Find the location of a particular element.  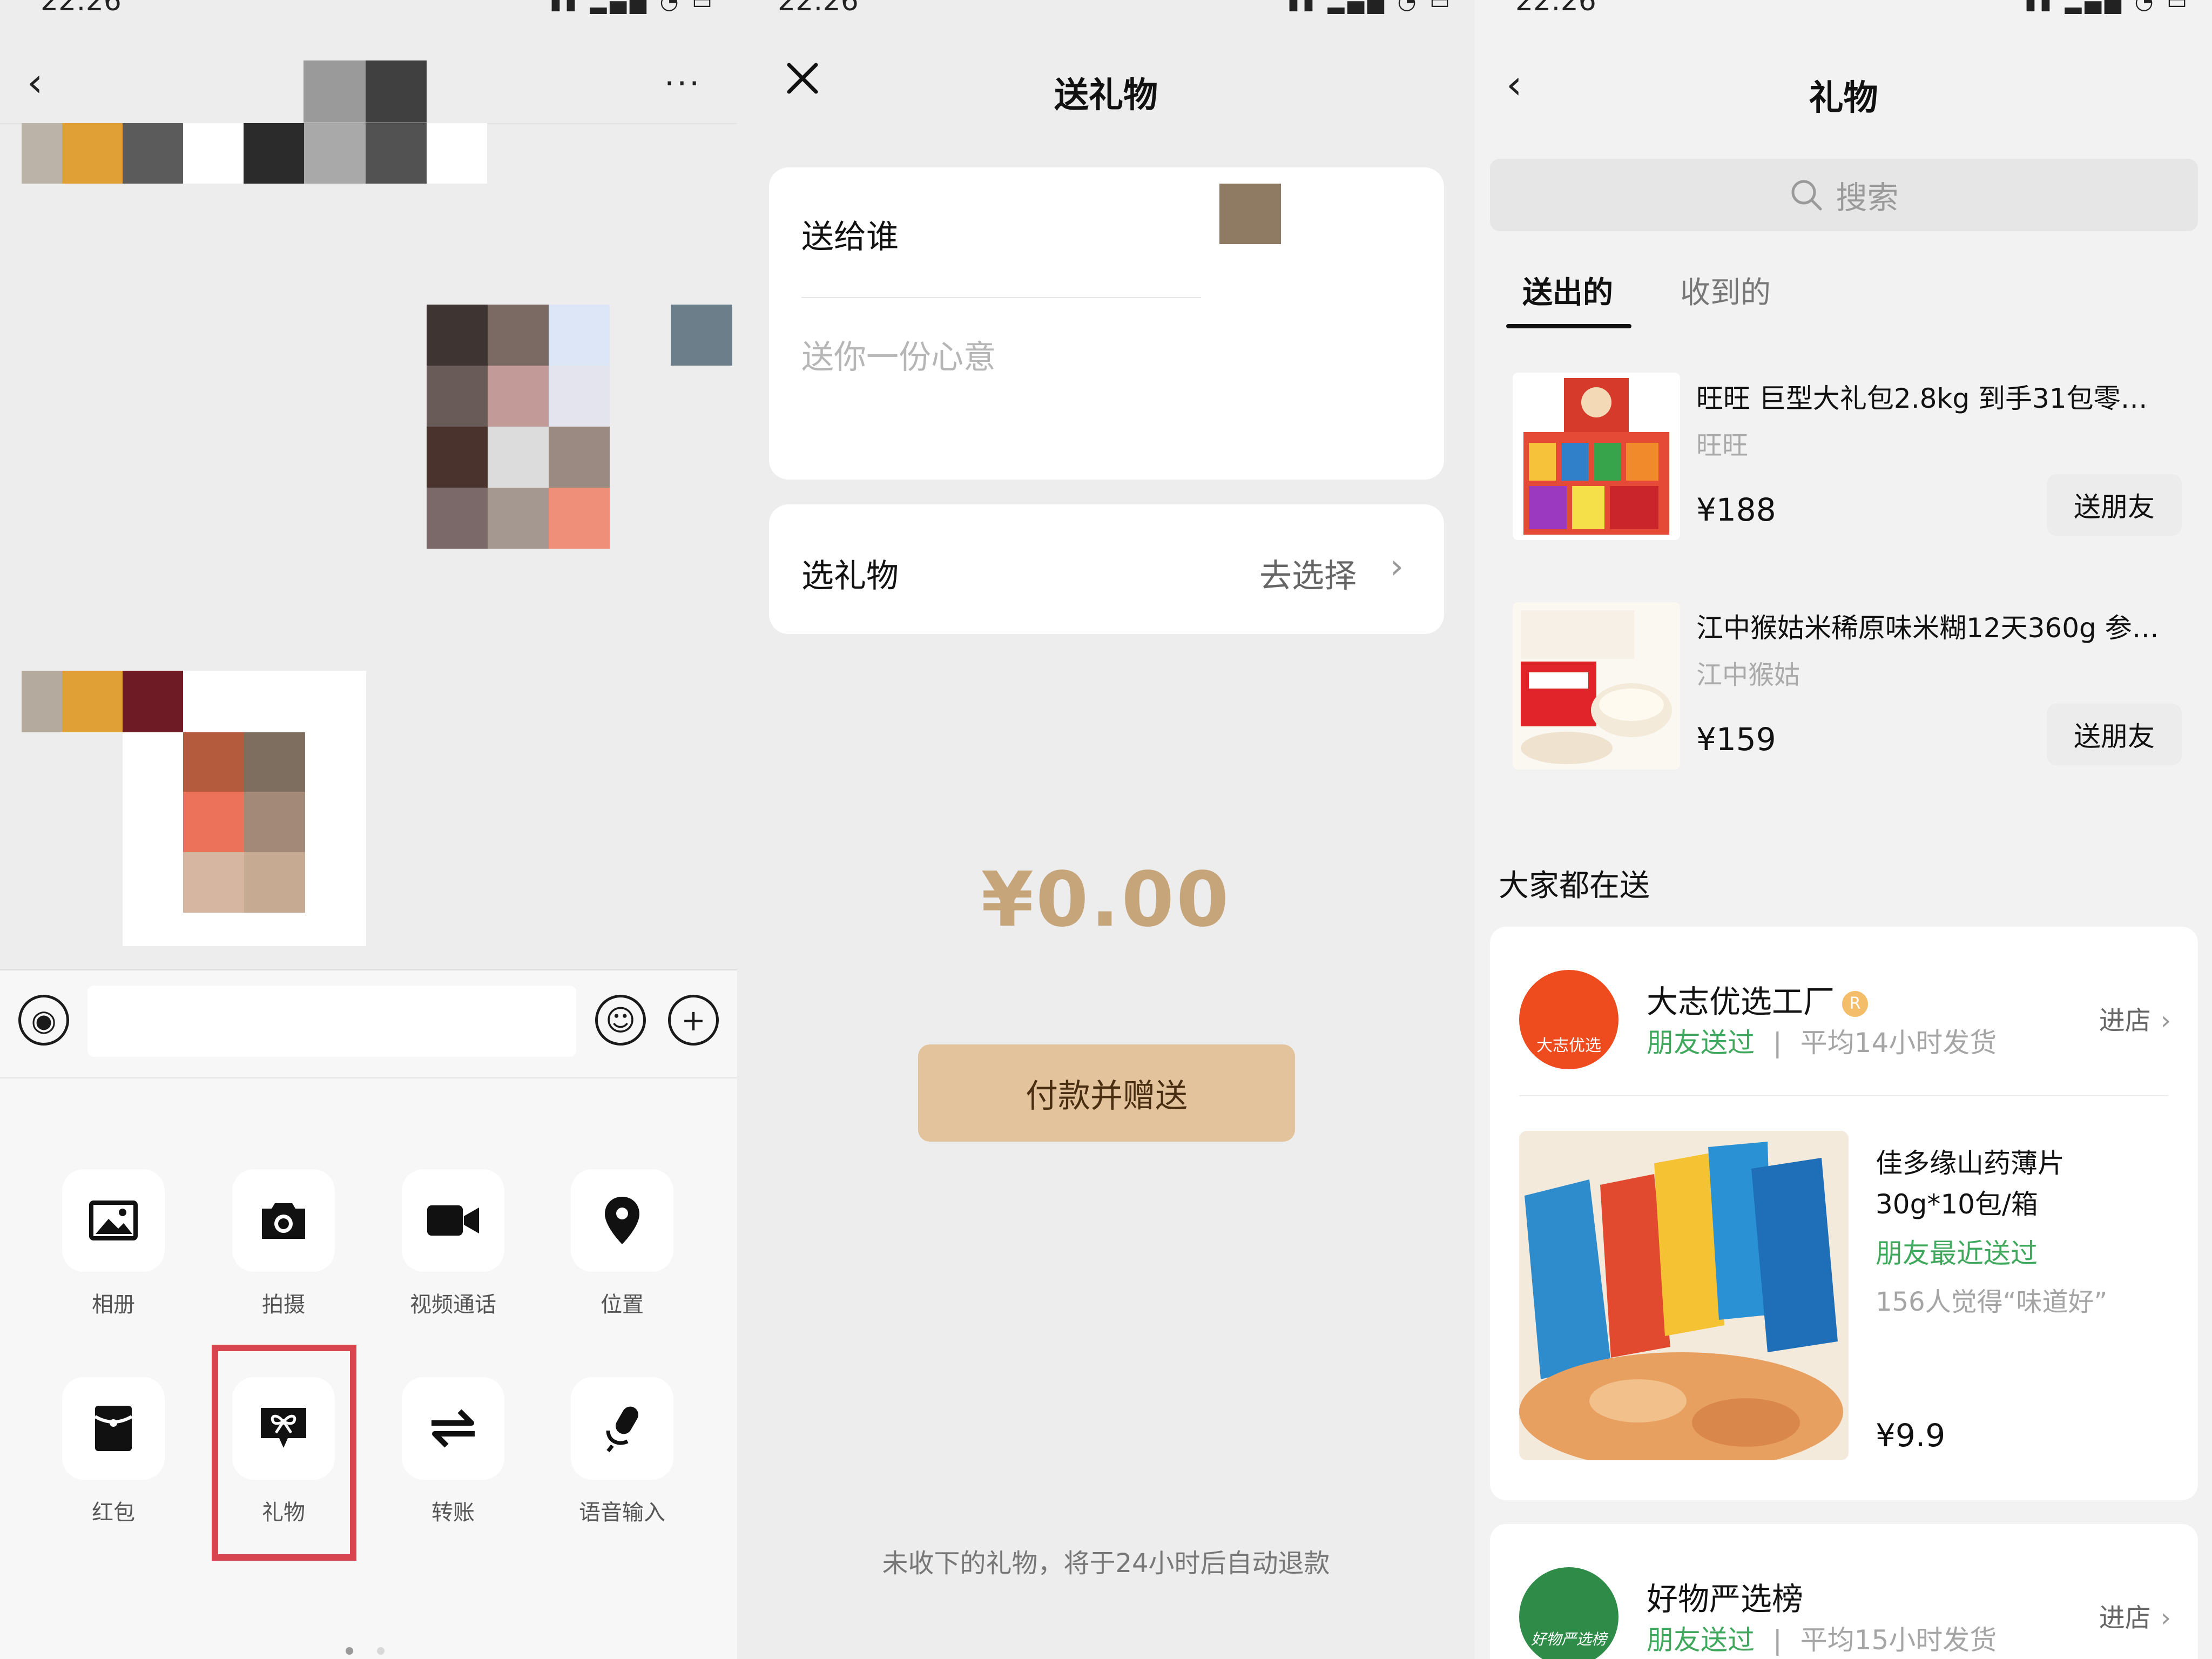

photo-album-icon is located at coordinates (113, 1220).